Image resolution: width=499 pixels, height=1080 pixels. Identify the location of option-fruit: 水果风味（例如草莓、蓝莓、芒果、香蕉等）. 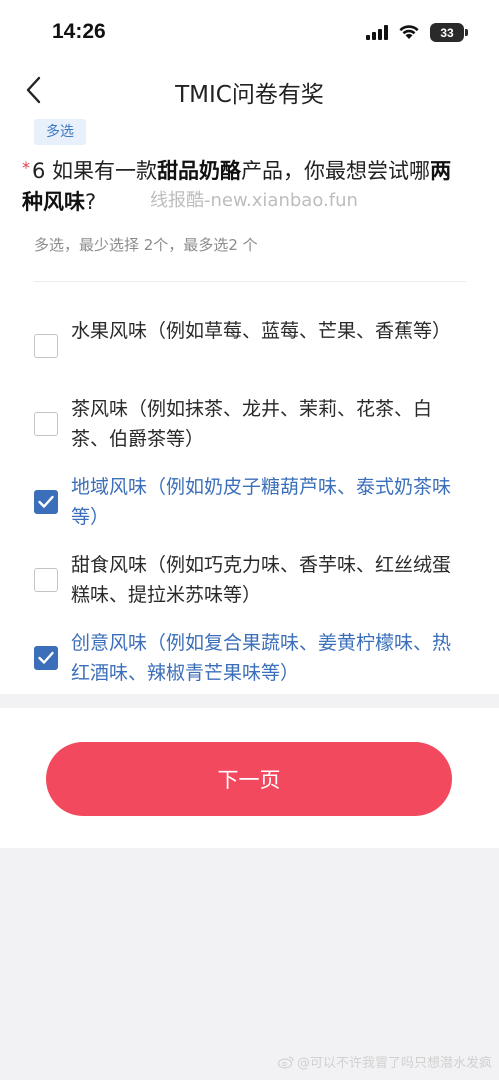
(249, 351).